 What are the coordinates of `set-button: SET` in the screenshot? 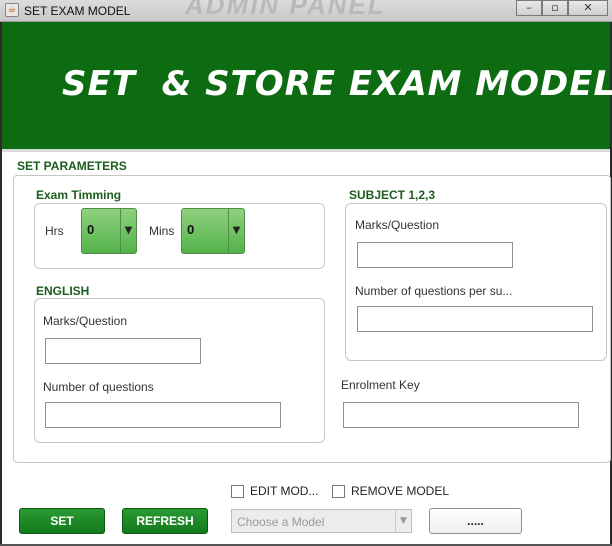 It's located at (62, 521).